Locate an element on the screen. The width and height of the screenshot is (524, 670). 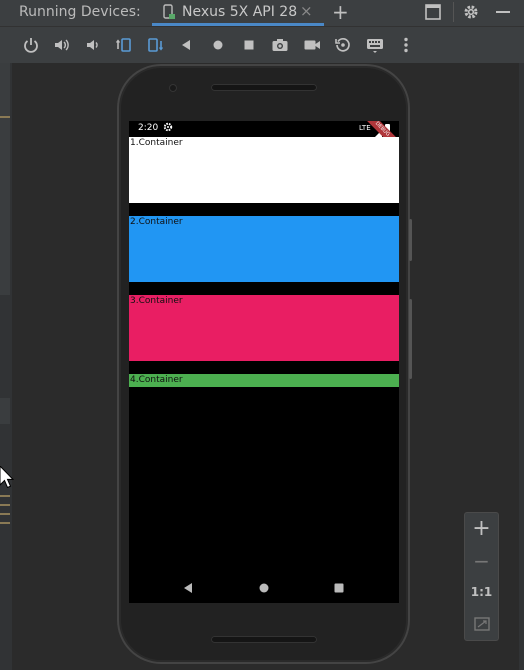
status-time: 2:20 is located at coordinates (148, 128).